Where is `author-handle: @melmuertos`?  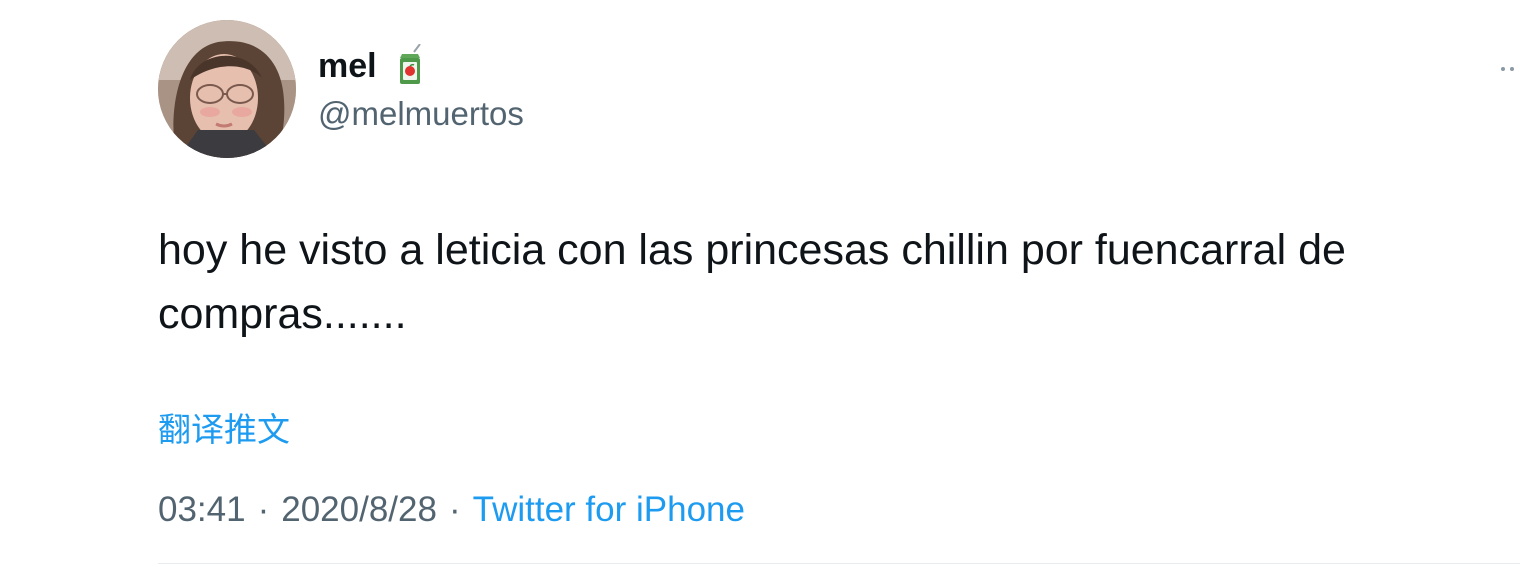
author-handle: @melmuertos is located at coordinates (421, 114).